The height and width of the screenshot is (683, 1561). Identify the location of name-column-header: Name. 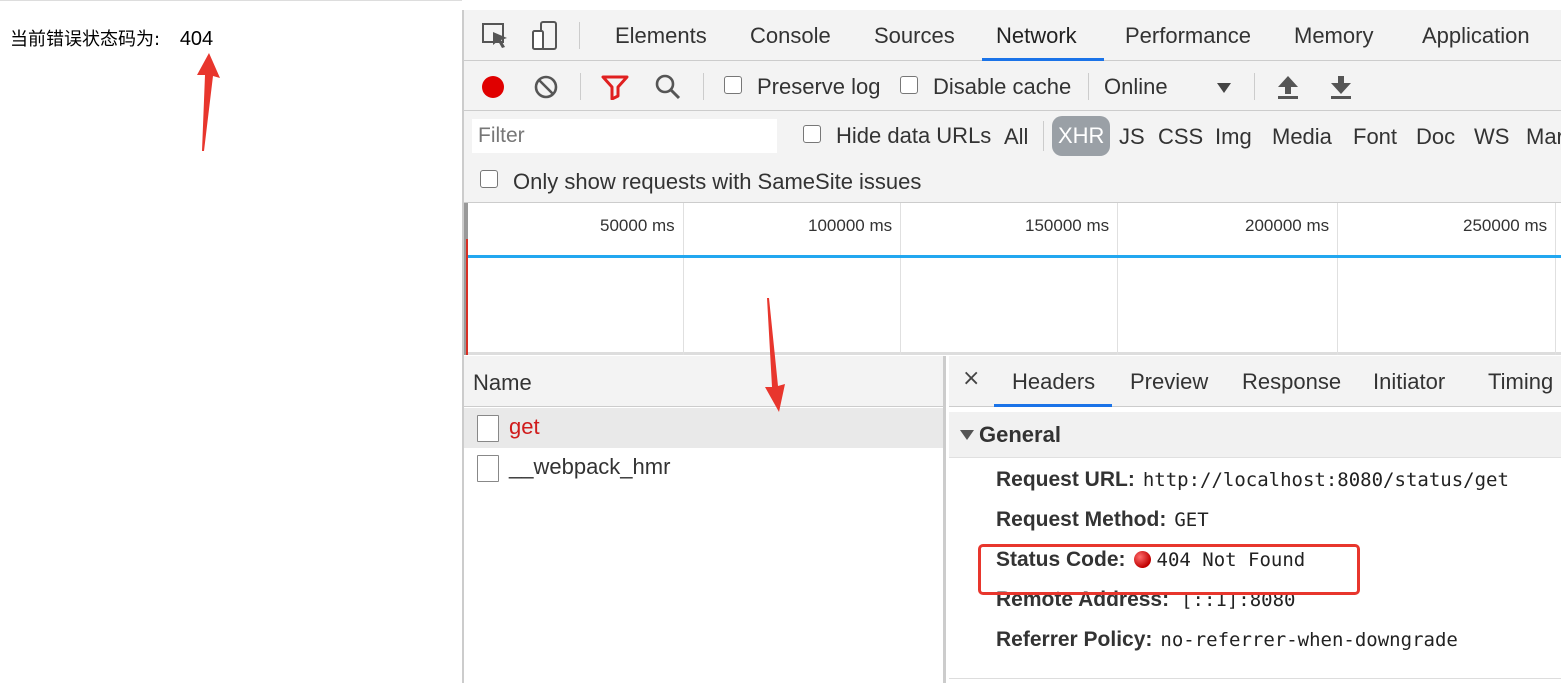
(703, 381).